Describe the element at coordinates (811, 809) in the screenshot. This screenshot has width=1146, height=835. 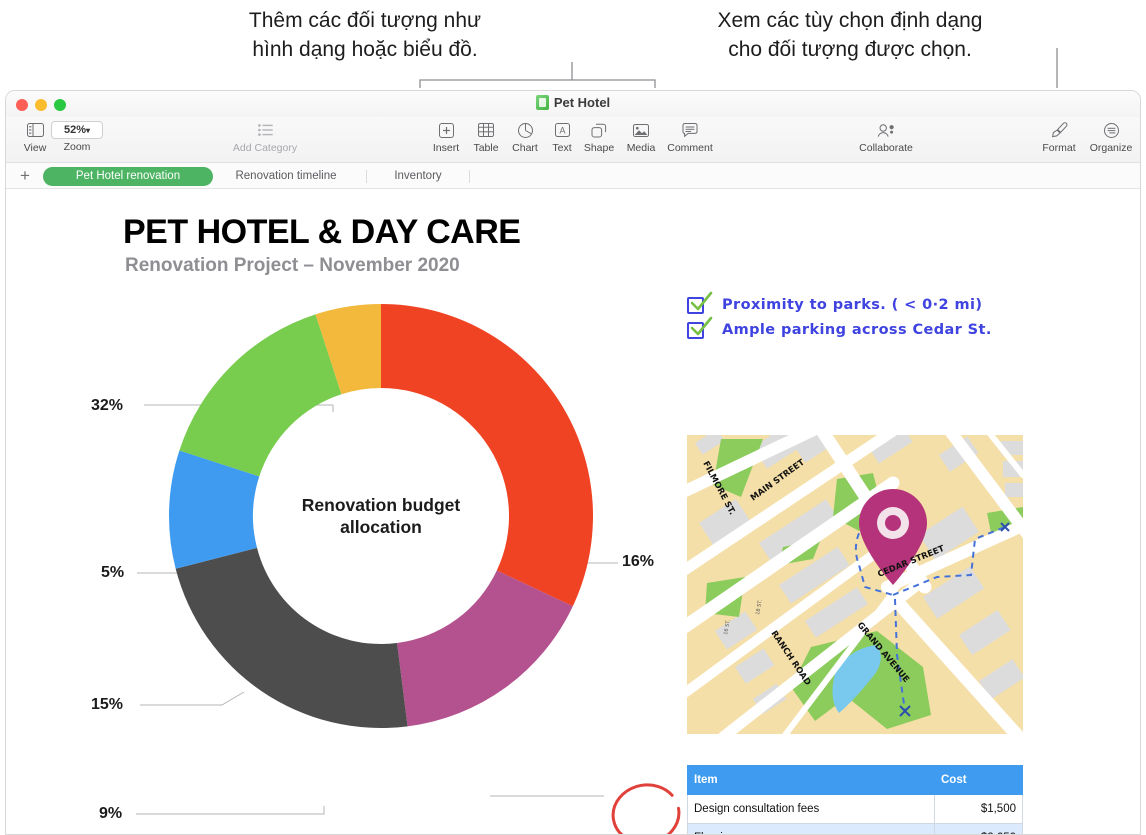
I see `cell-item: Design consultation fees` at that location.